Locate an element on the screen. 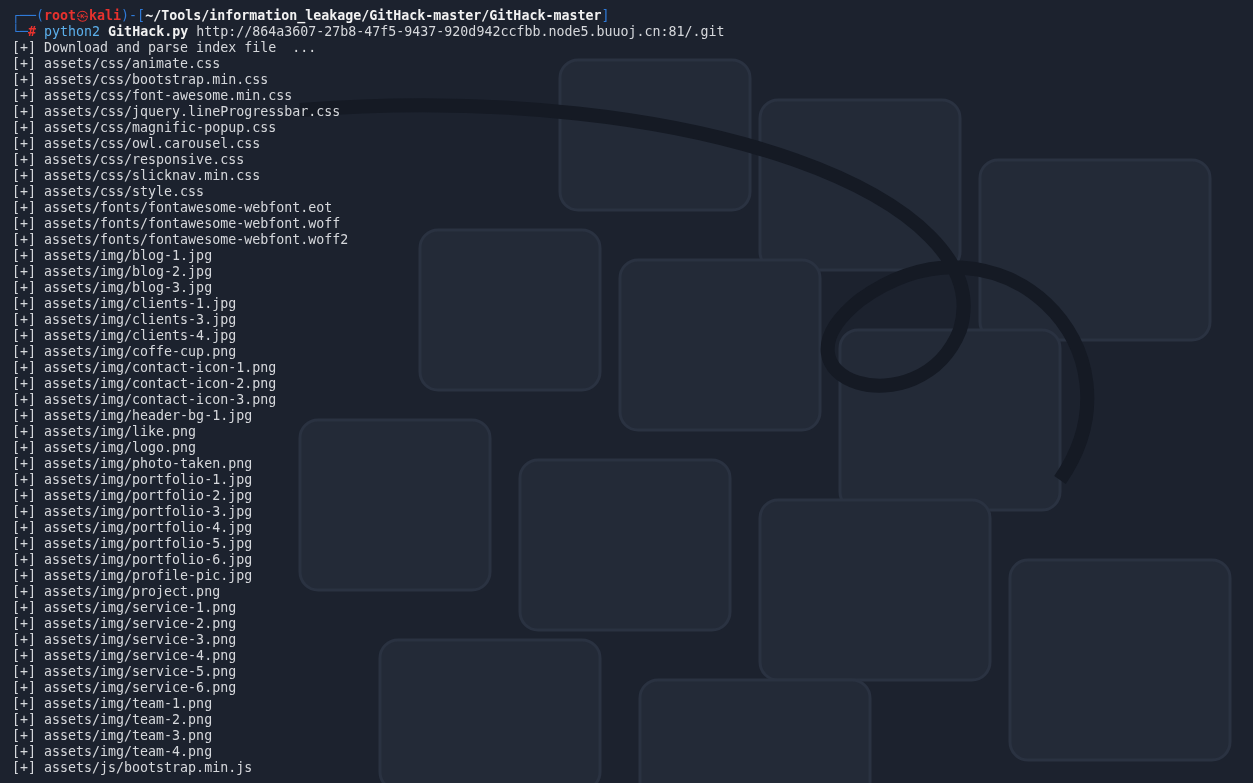 This screenshot has width=1253, height=783. output-line: [+] assets/img/photo-taken.png is located at coordinates (132, 464).